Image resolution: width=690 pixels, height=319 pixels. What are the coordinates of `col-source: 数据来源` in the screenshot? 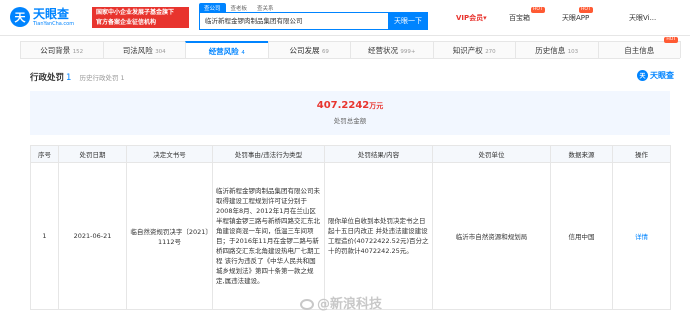 It's located at (581, 154).